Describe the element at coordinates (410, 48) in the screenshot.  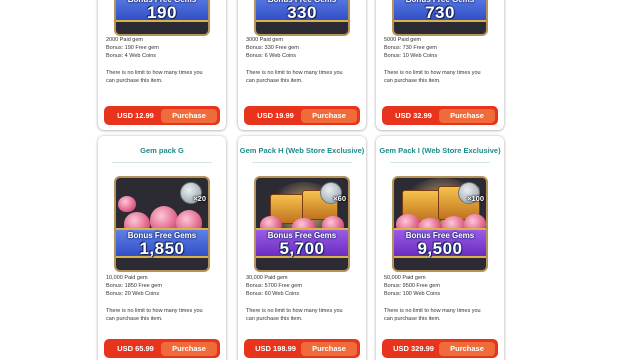
I see `bonus-gem-text: Bonus: 730 Free gem` at that location.